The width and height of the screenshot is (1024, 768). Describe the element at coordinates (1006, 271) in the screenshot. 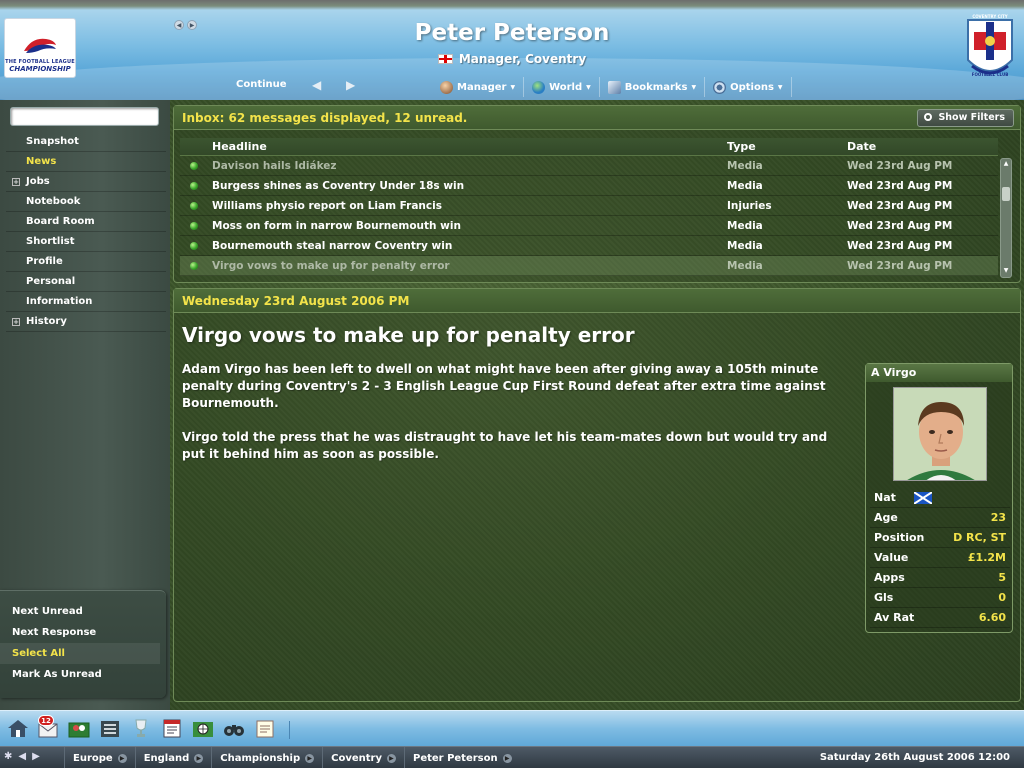

I see `scroll-down-icon: ▼` at that location.